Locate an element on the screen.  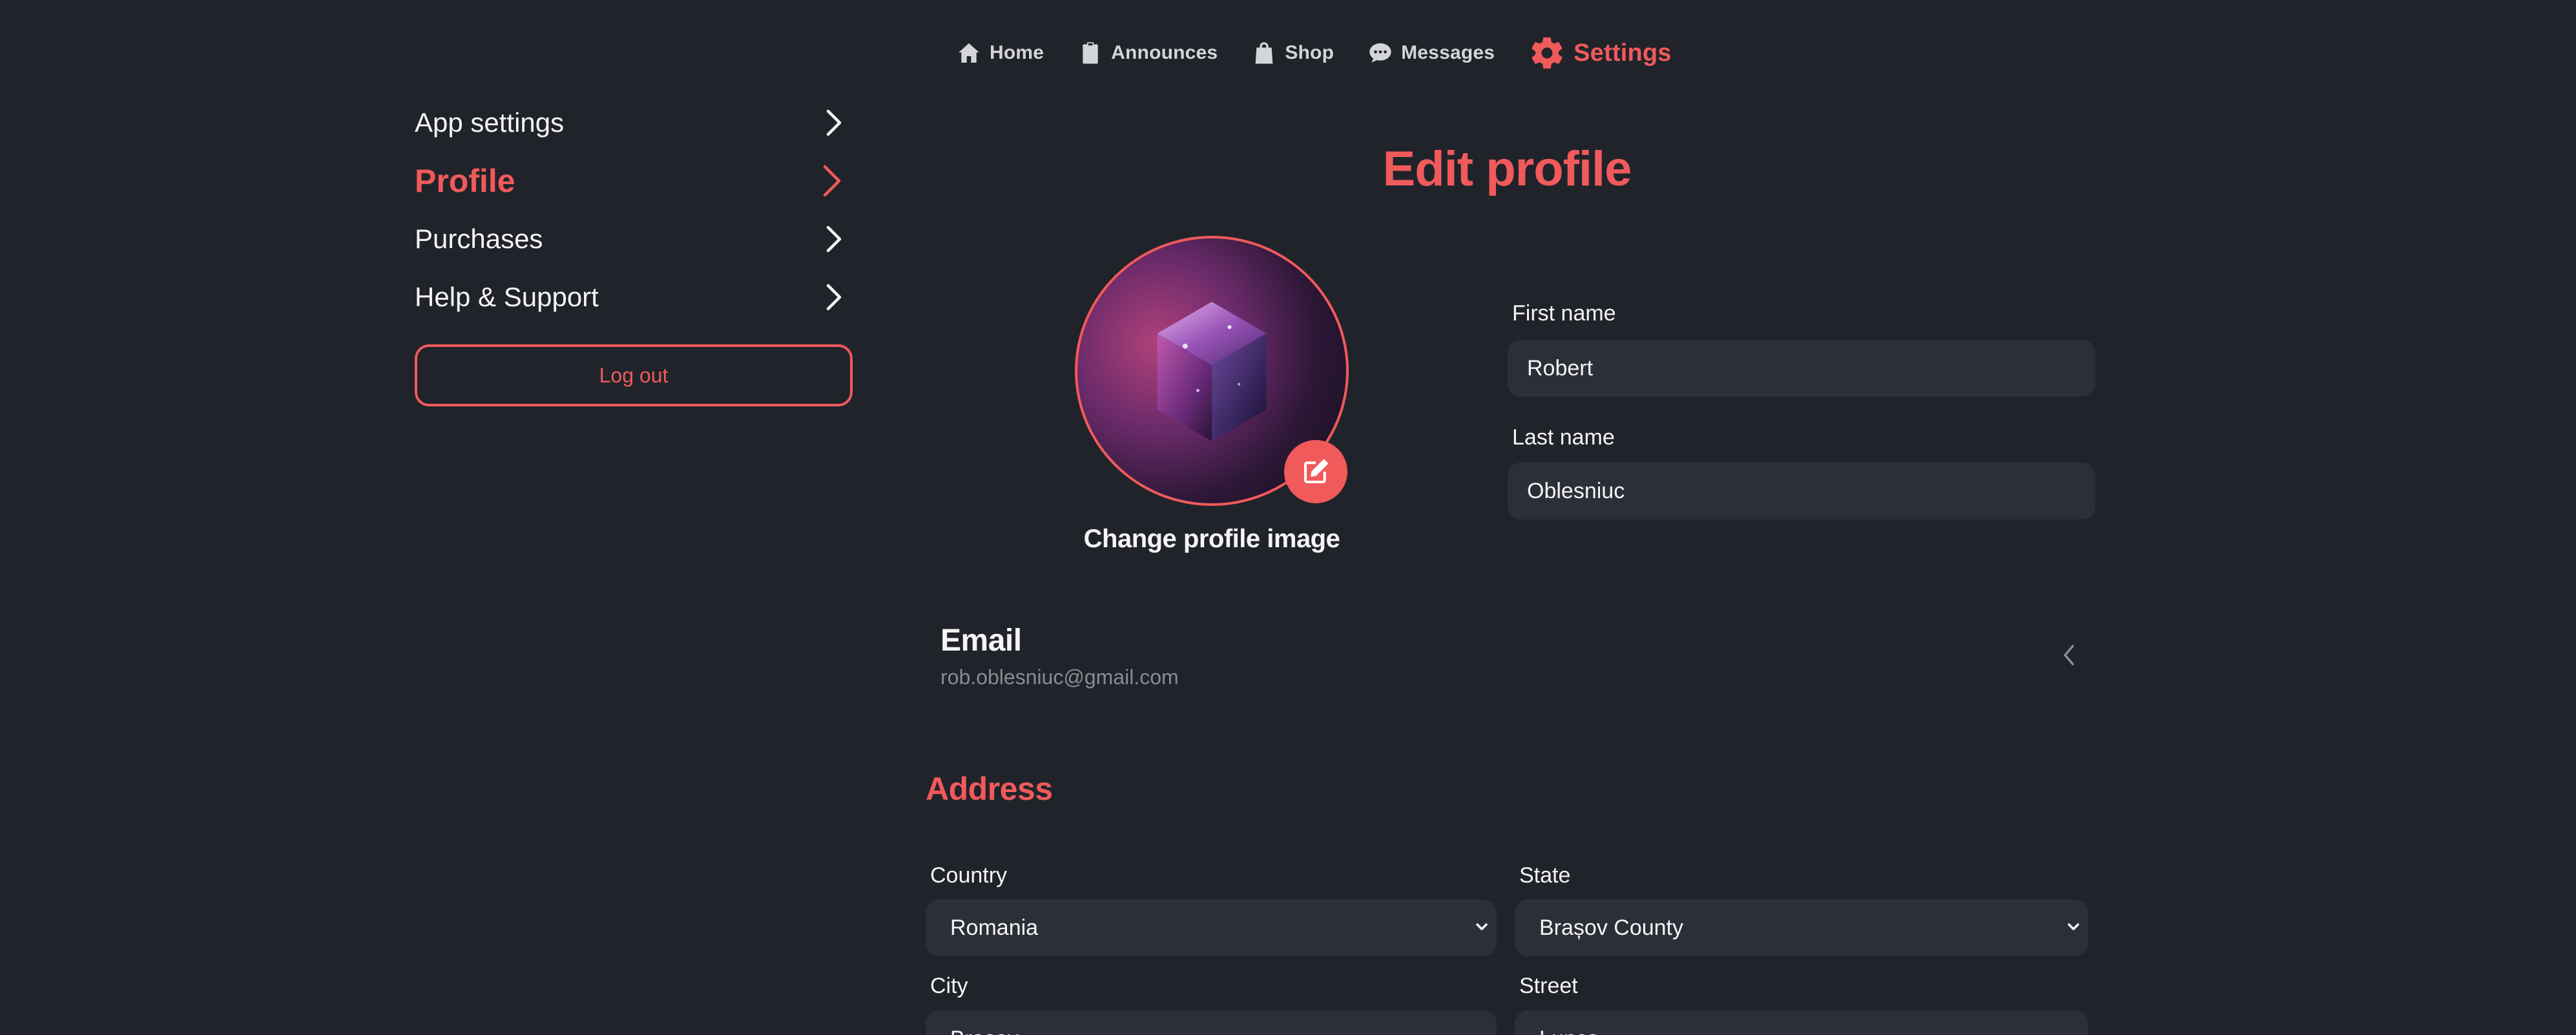
sidebar-item-label: Help & Support is located at coordinates (507, 297).